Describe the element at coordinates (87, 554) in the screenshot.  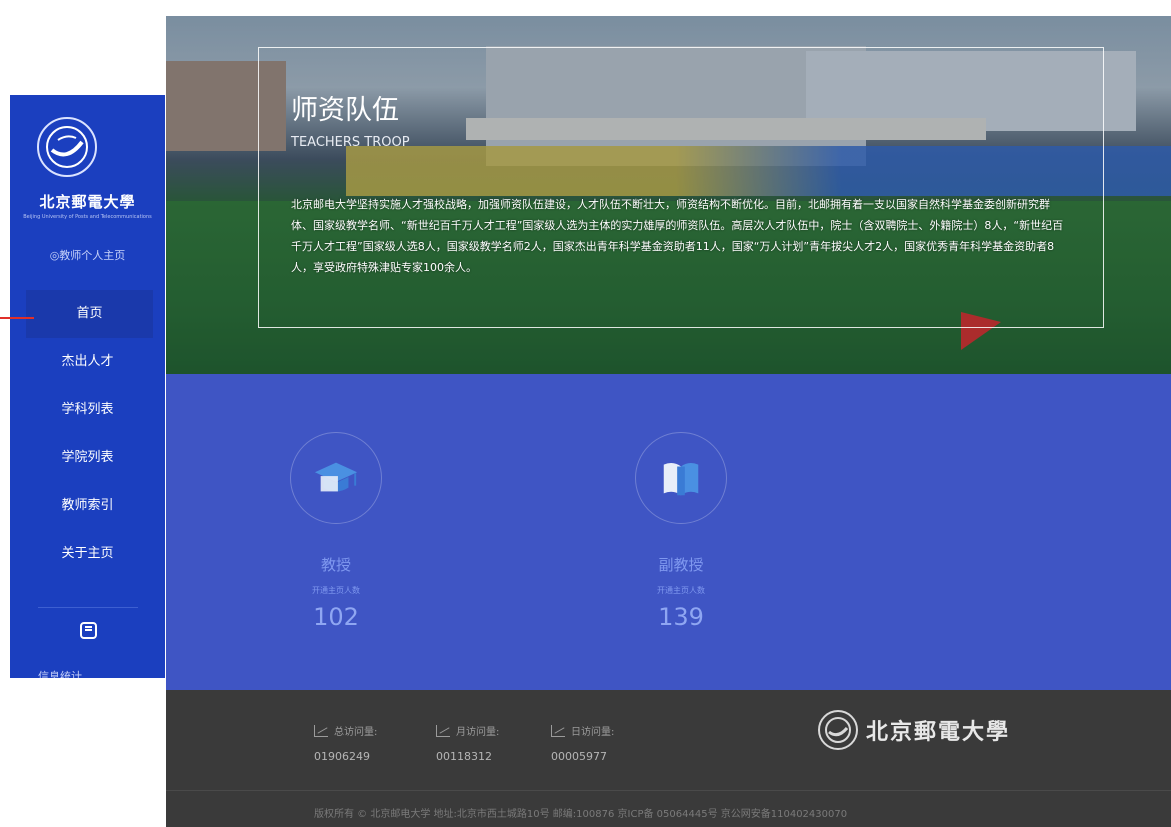
I see `sidebar-item-about: 关于主页` at that location.